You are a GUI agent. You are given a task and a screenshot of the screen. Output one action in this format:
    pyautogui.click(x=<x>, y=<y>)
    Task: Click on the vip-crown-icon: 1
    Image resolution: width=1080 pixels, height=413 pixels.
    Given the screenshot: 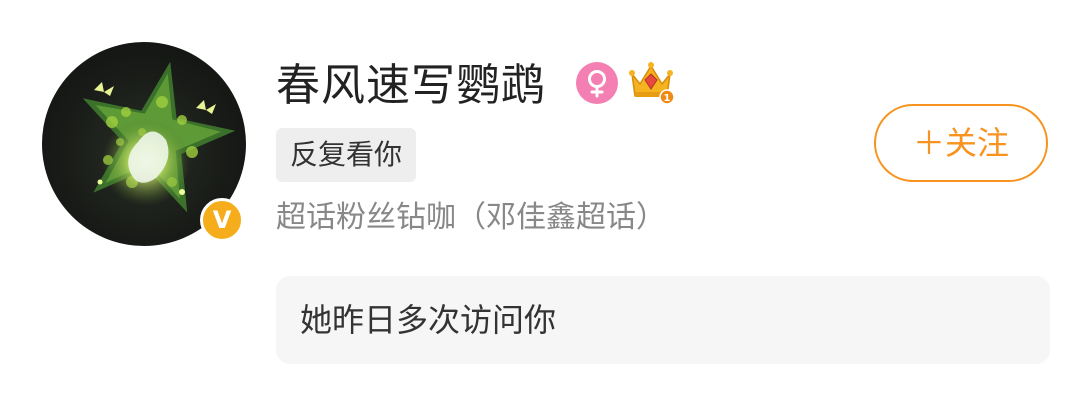 What is the action you would take?
    pyautogui.click(x=651, y=81)
    